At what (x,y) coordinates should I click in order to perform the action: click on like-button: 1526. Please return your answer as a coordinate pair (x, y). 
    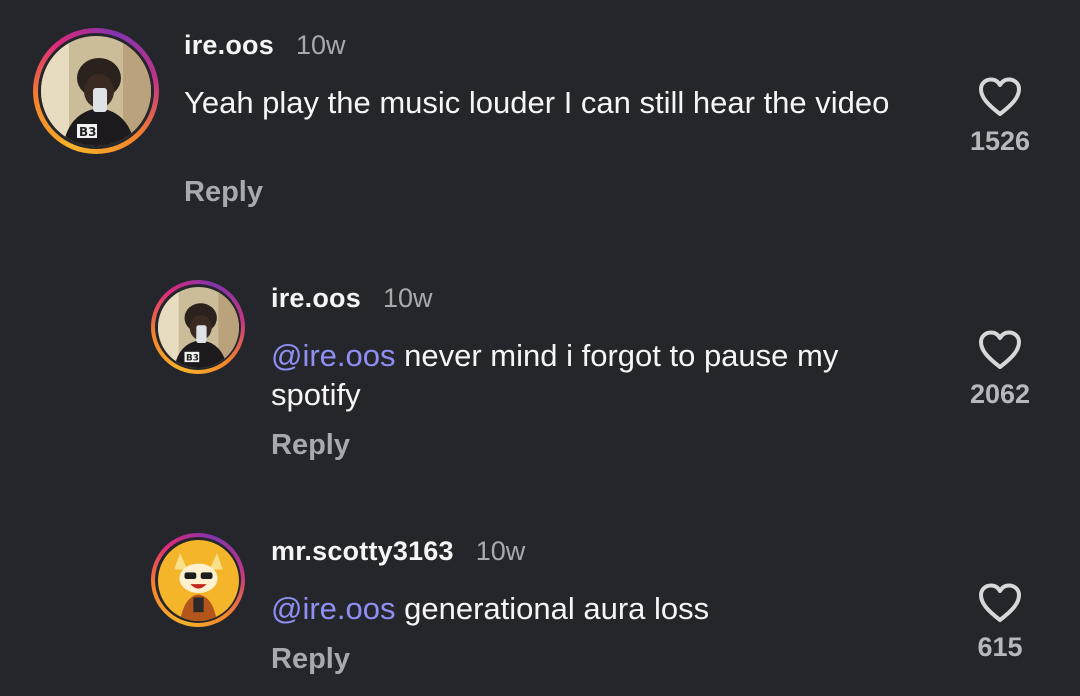
    Looking at the image, I should click on (1000, 116).